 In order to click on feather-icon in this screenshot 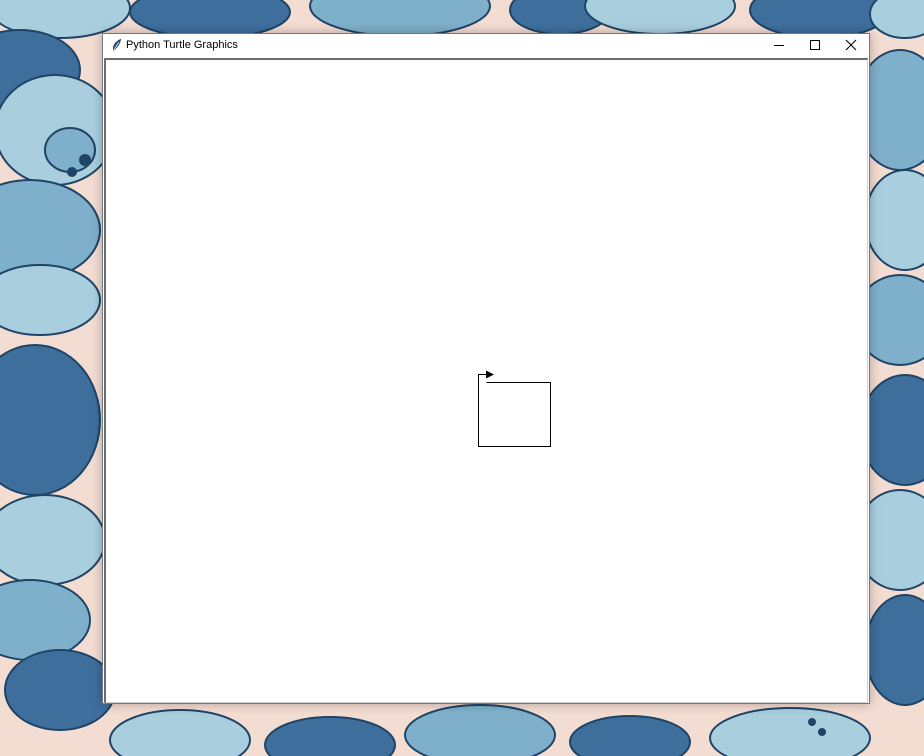, I will do `click(117, 45)`.